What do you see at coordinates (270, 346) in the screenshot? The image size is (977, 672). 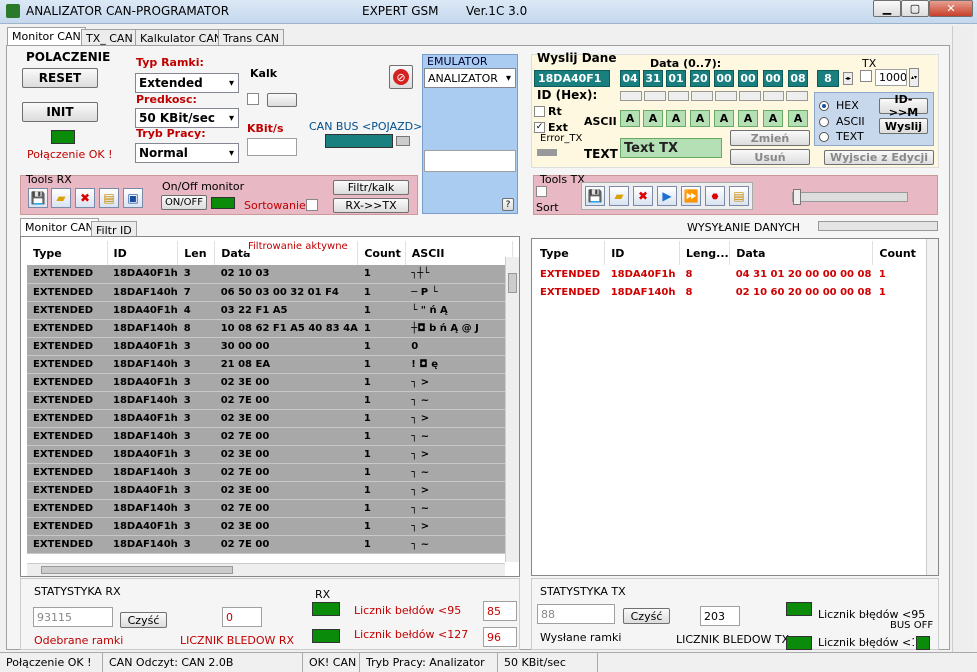 I see `rx-table-row: EXTENDED 18DA40F1h 3 30 00 00 1 0` at bounding box center [270, 346].